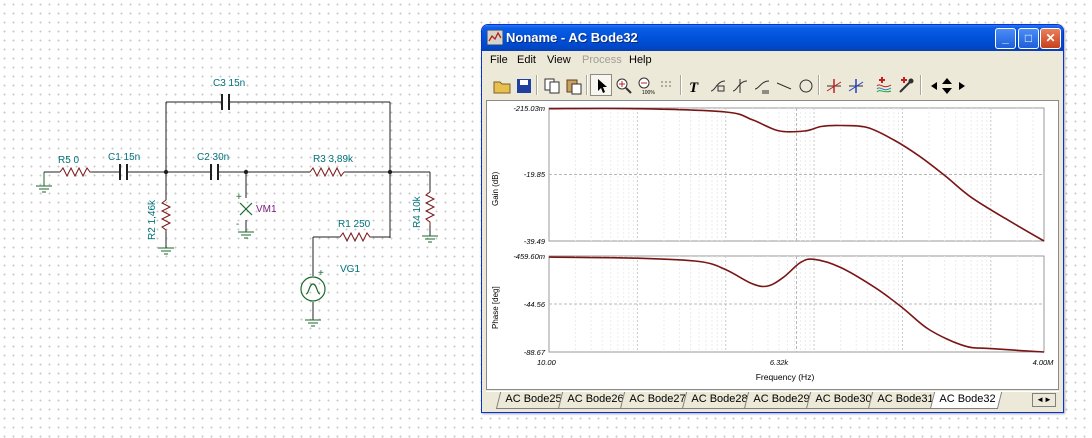  I want to click on label-c3: C3 15n, so click(229, 83).